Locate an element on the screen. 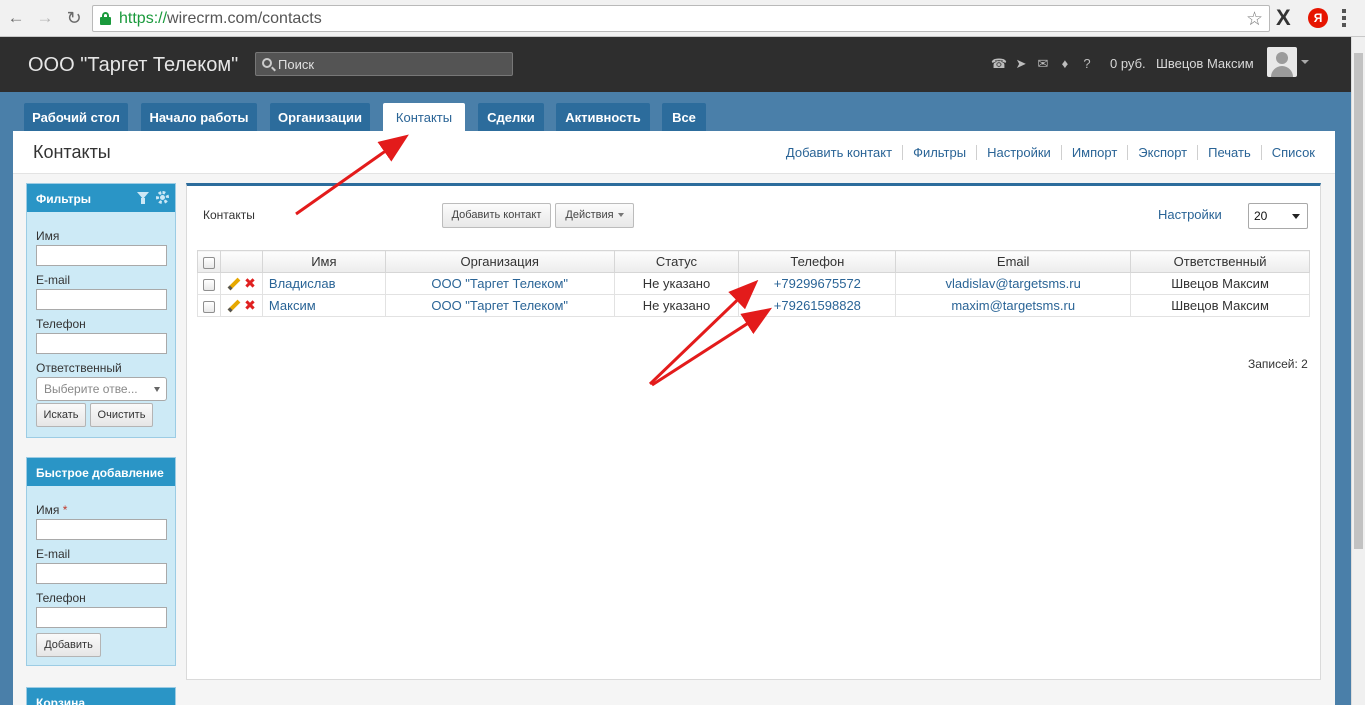  user-name: Швецов Максим is located at coordinates (1205, 63).